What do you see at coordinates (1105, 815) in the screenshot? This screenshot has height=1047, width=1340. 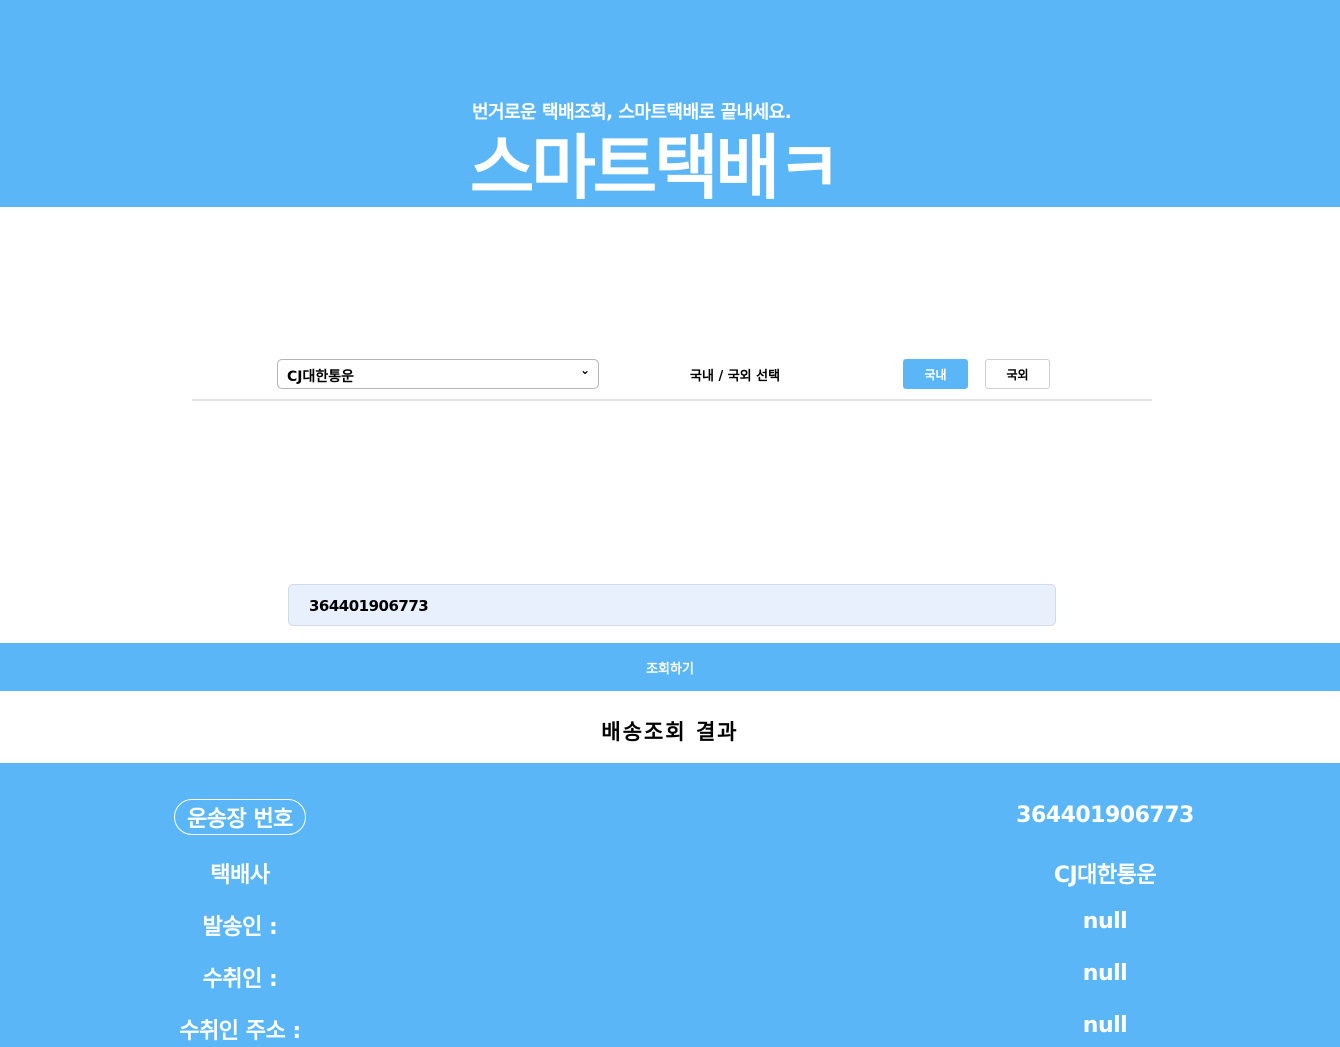 I see `invoice-number-result: 364401906773` at bounding box center [1105, 815].